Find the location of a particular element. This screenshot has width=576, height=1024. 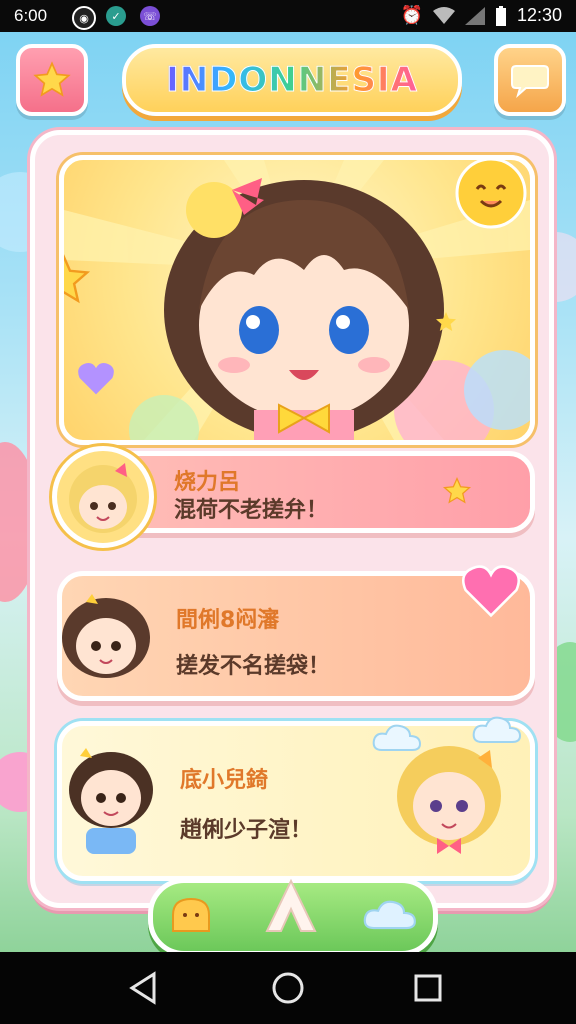

system-navigation-bar is located at coordinates (288, 988).